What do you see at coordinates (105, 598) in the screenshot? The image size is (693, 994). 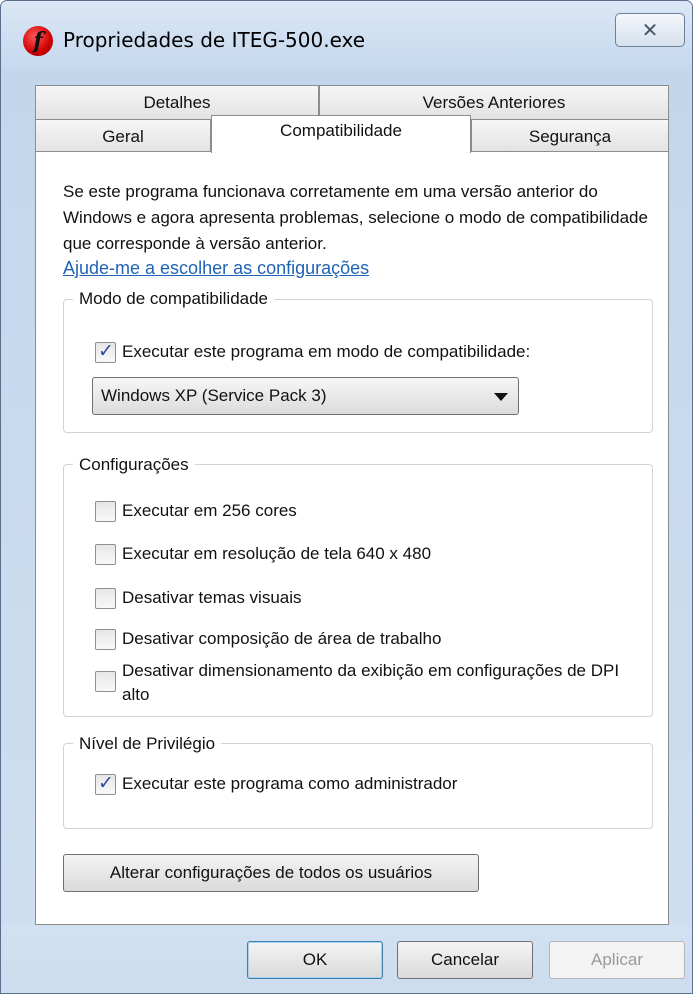 I see `setting-visual-themes-checkbox` at bounding box center [105, 598].